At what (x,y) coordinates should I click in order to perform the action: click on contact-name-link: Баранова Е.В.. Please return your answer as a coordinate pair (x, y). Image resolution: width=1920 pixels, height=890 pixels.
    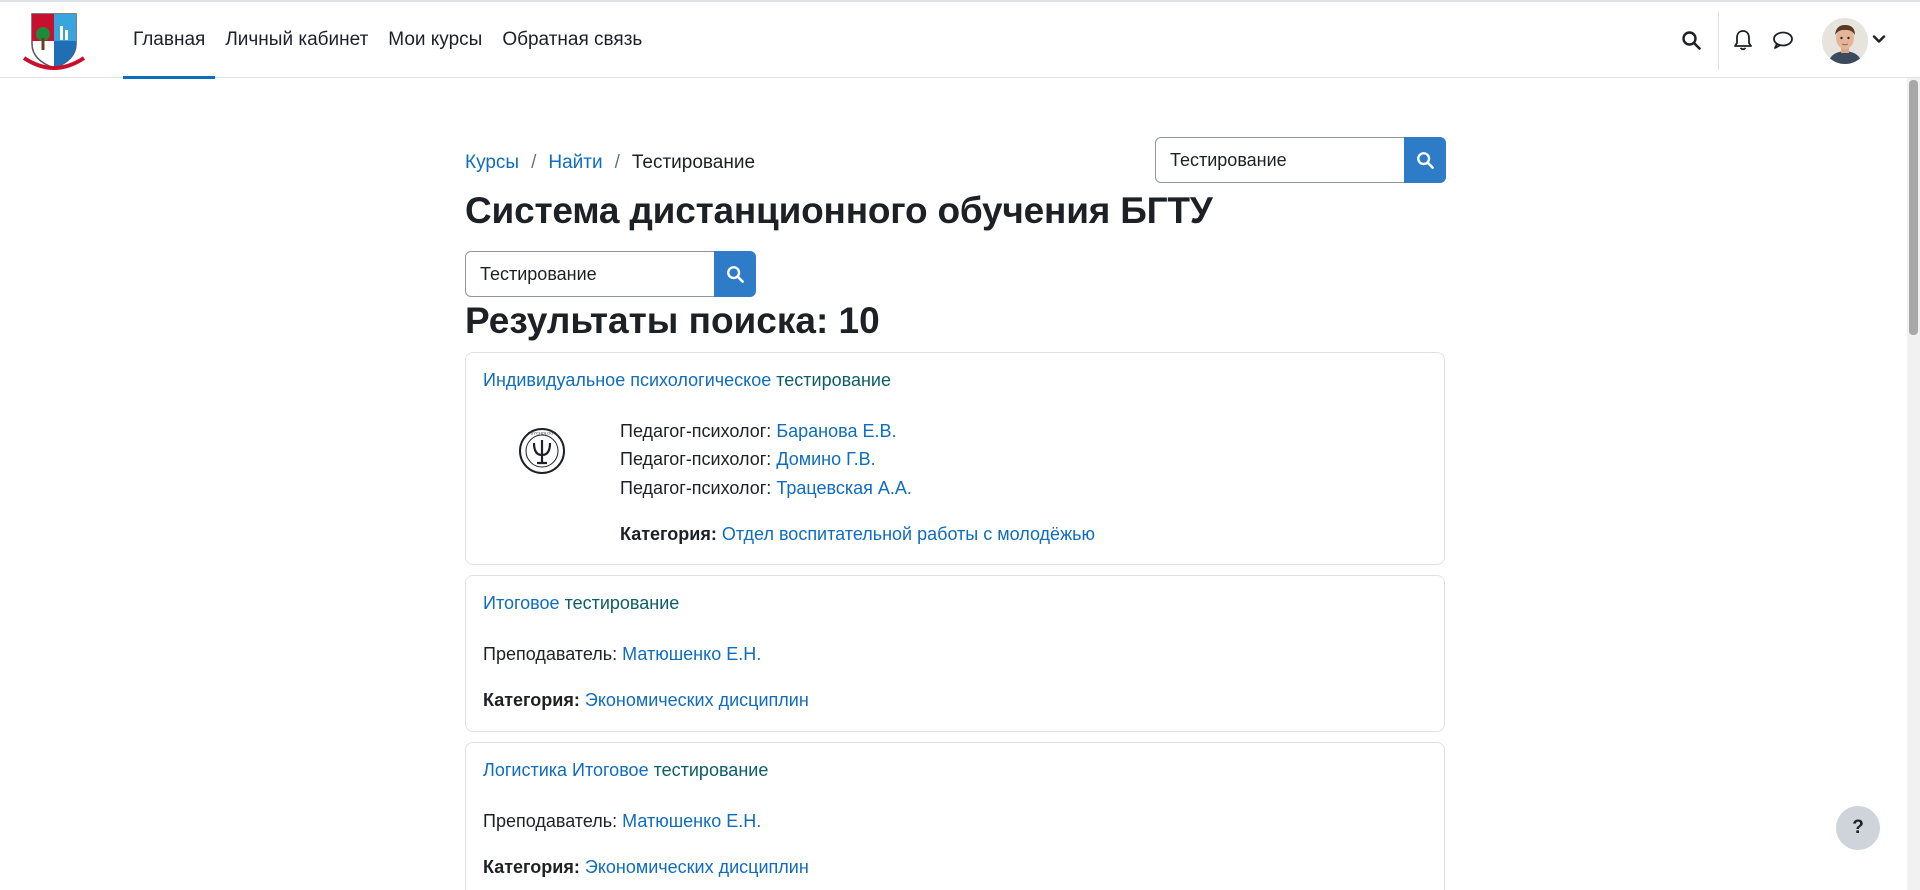
    Looking at the image, I should click on (836, 431).